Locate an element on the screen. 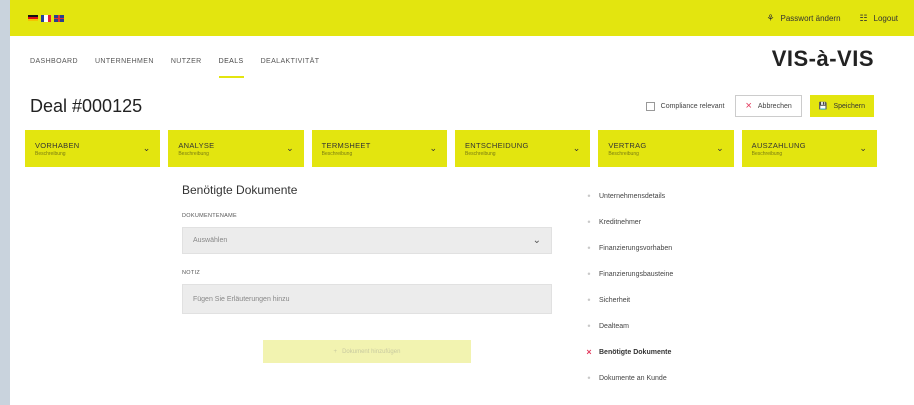 The image size is (914, 405). nav-item-dashboard: DASHBOARD is located at coordinates (54, 61).